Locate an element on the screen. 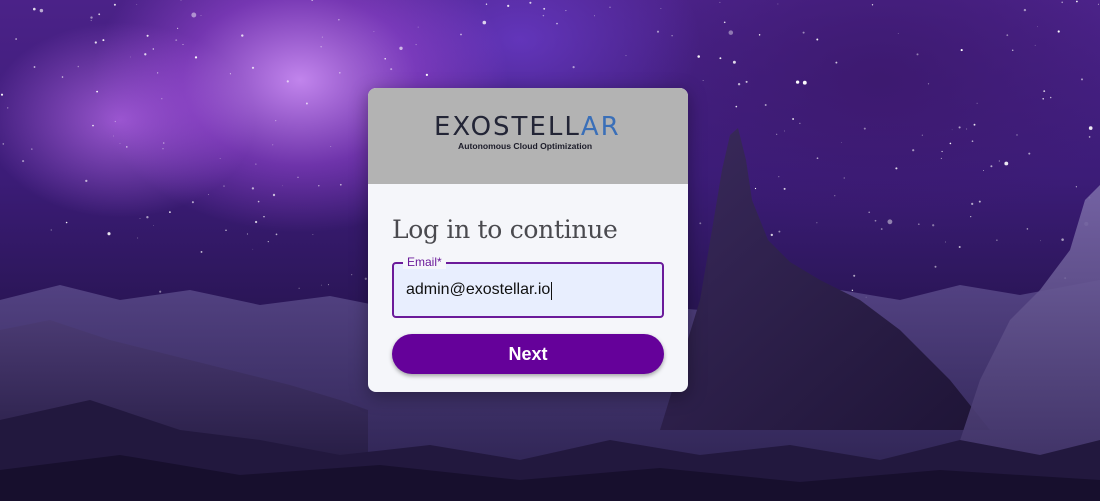 This screenshot has width=1100, height=501. logo-wordmark-dark: EXOSTELL is located at coordinates (507, 127).